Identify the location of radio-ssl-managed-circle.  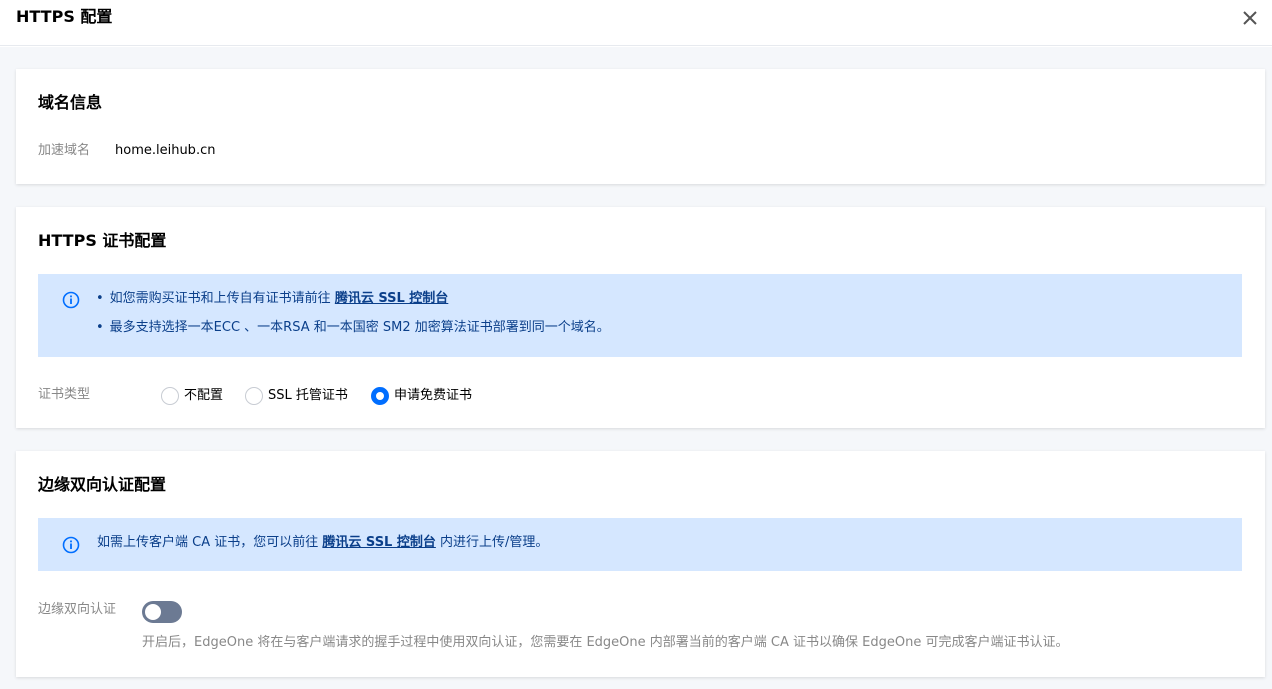
(254, 396).